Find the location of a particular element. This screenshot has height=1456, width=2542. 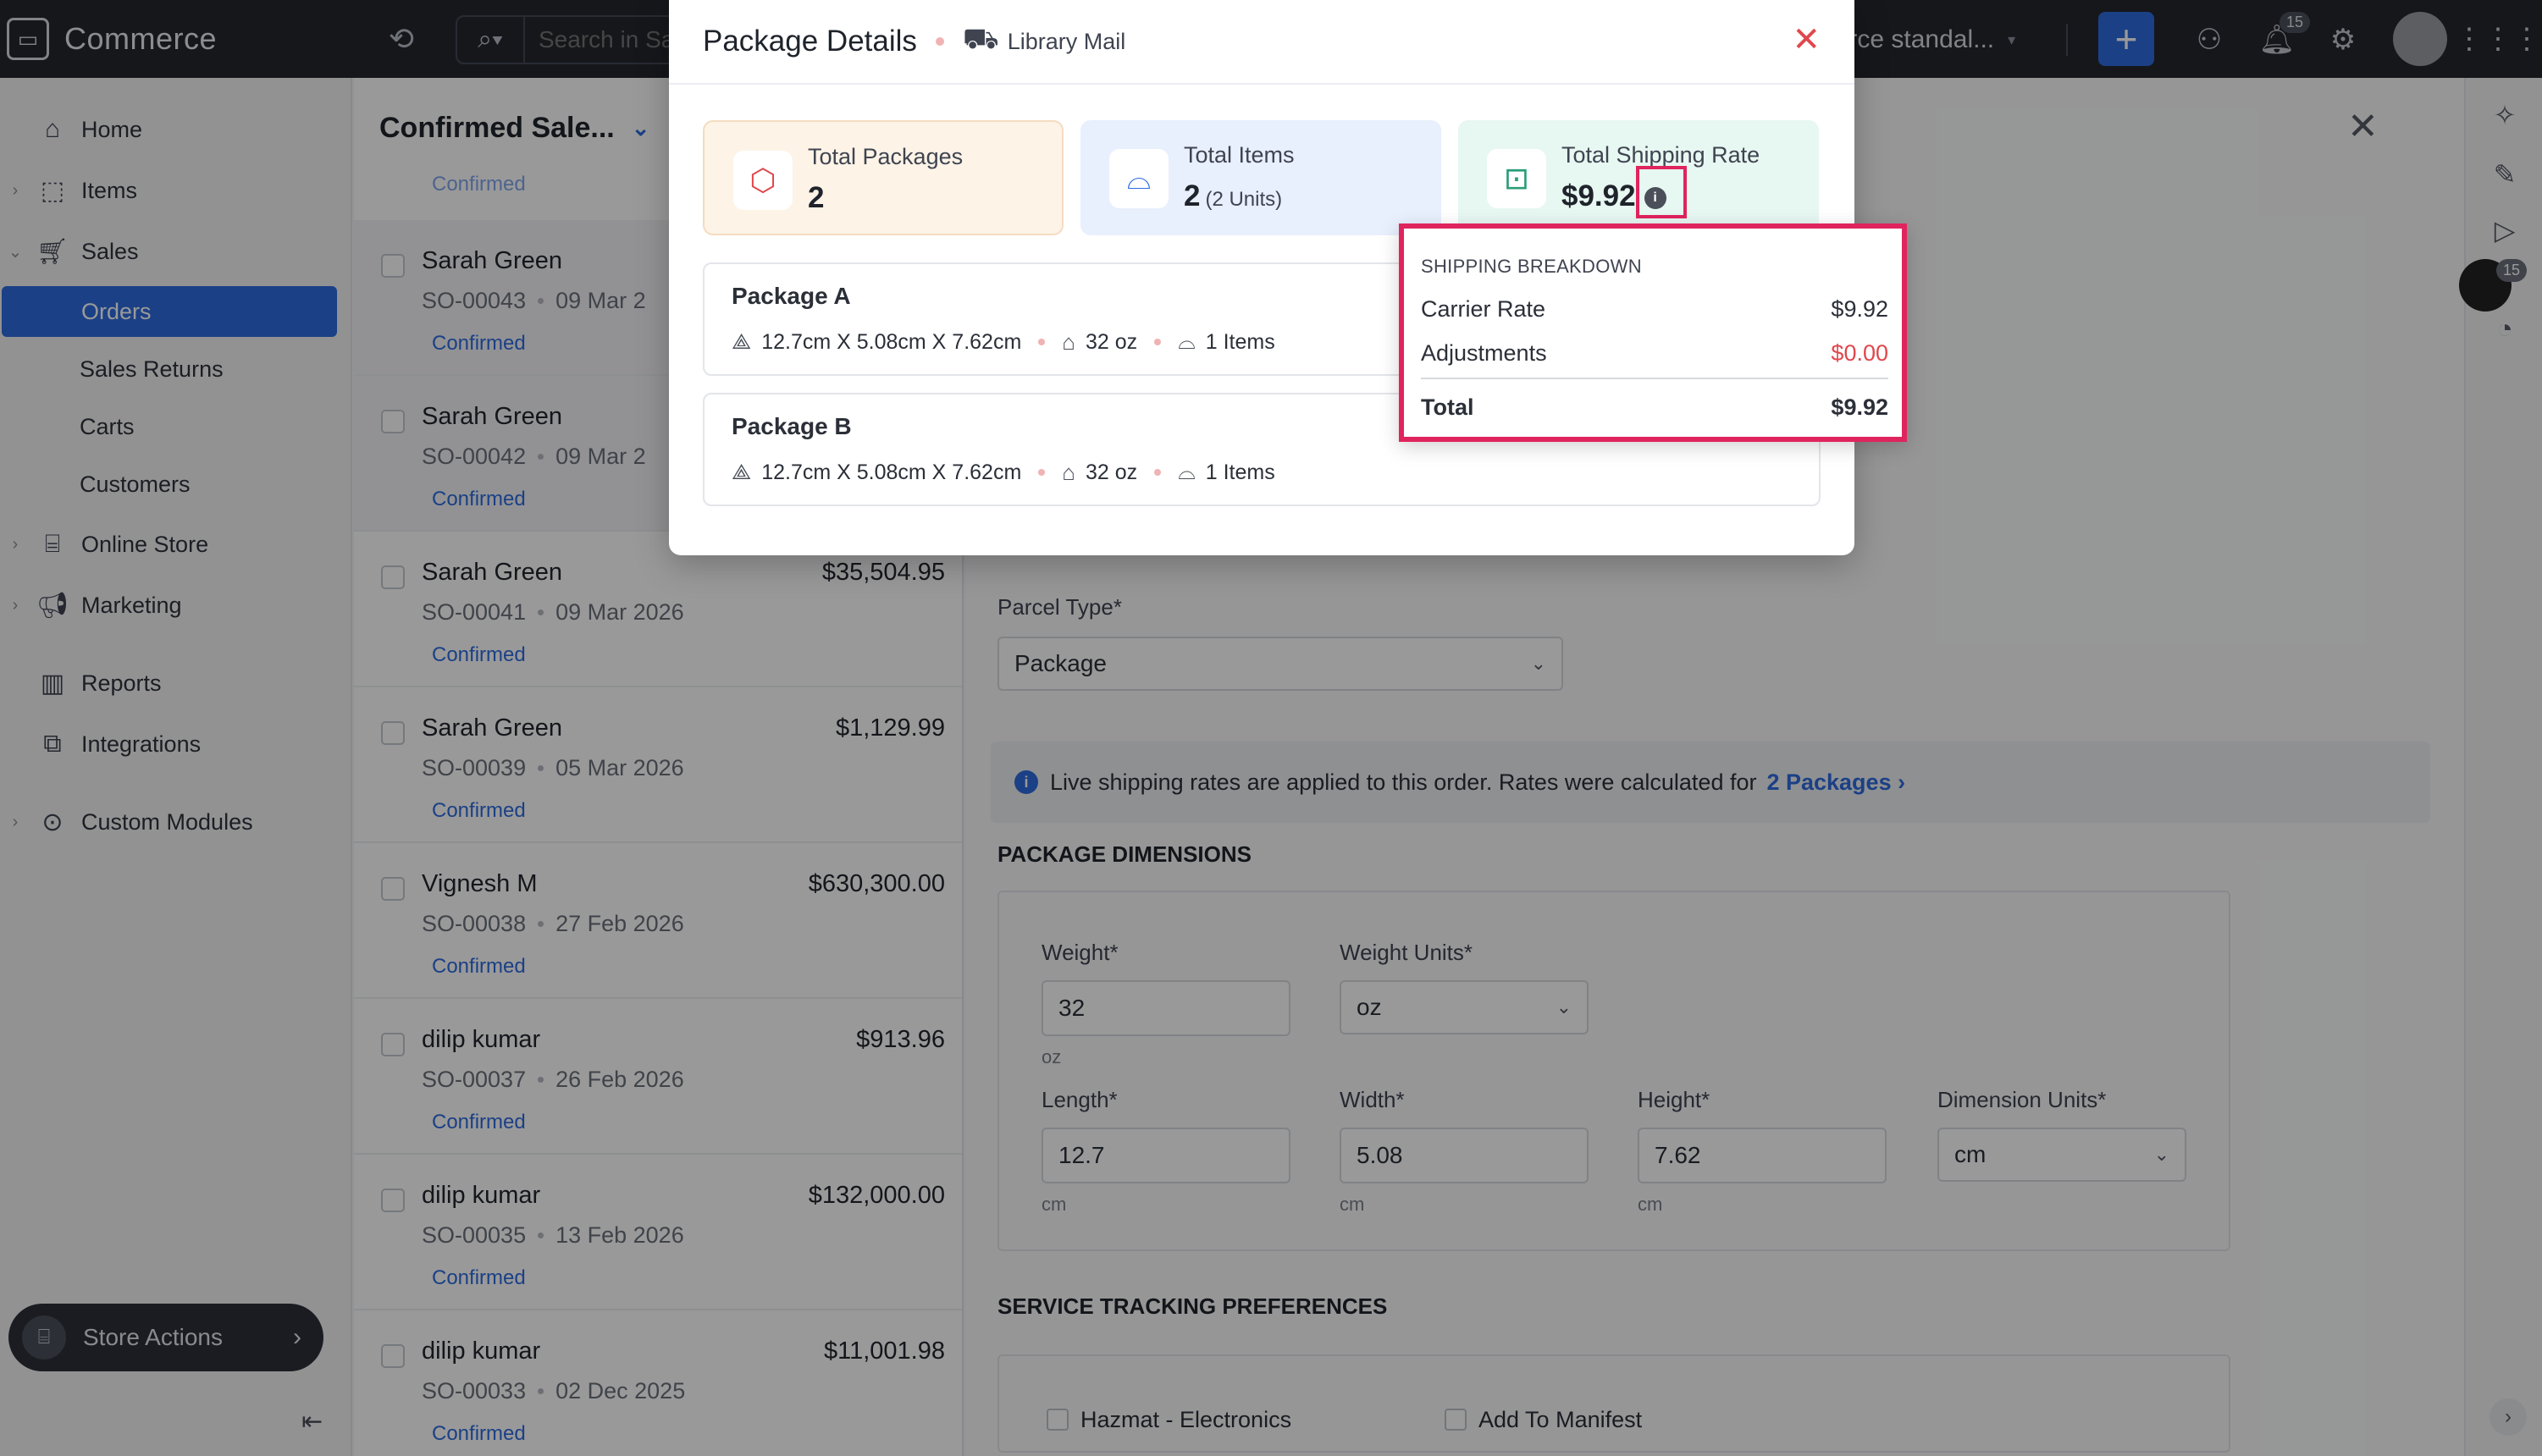

title-separator is located at coordinates (939, 41).